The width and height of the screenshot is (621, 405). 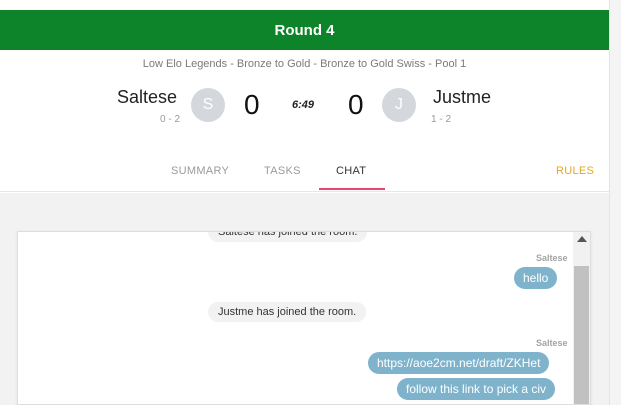 I want to click on scroll-up-icon, so click(x=582, y=239).